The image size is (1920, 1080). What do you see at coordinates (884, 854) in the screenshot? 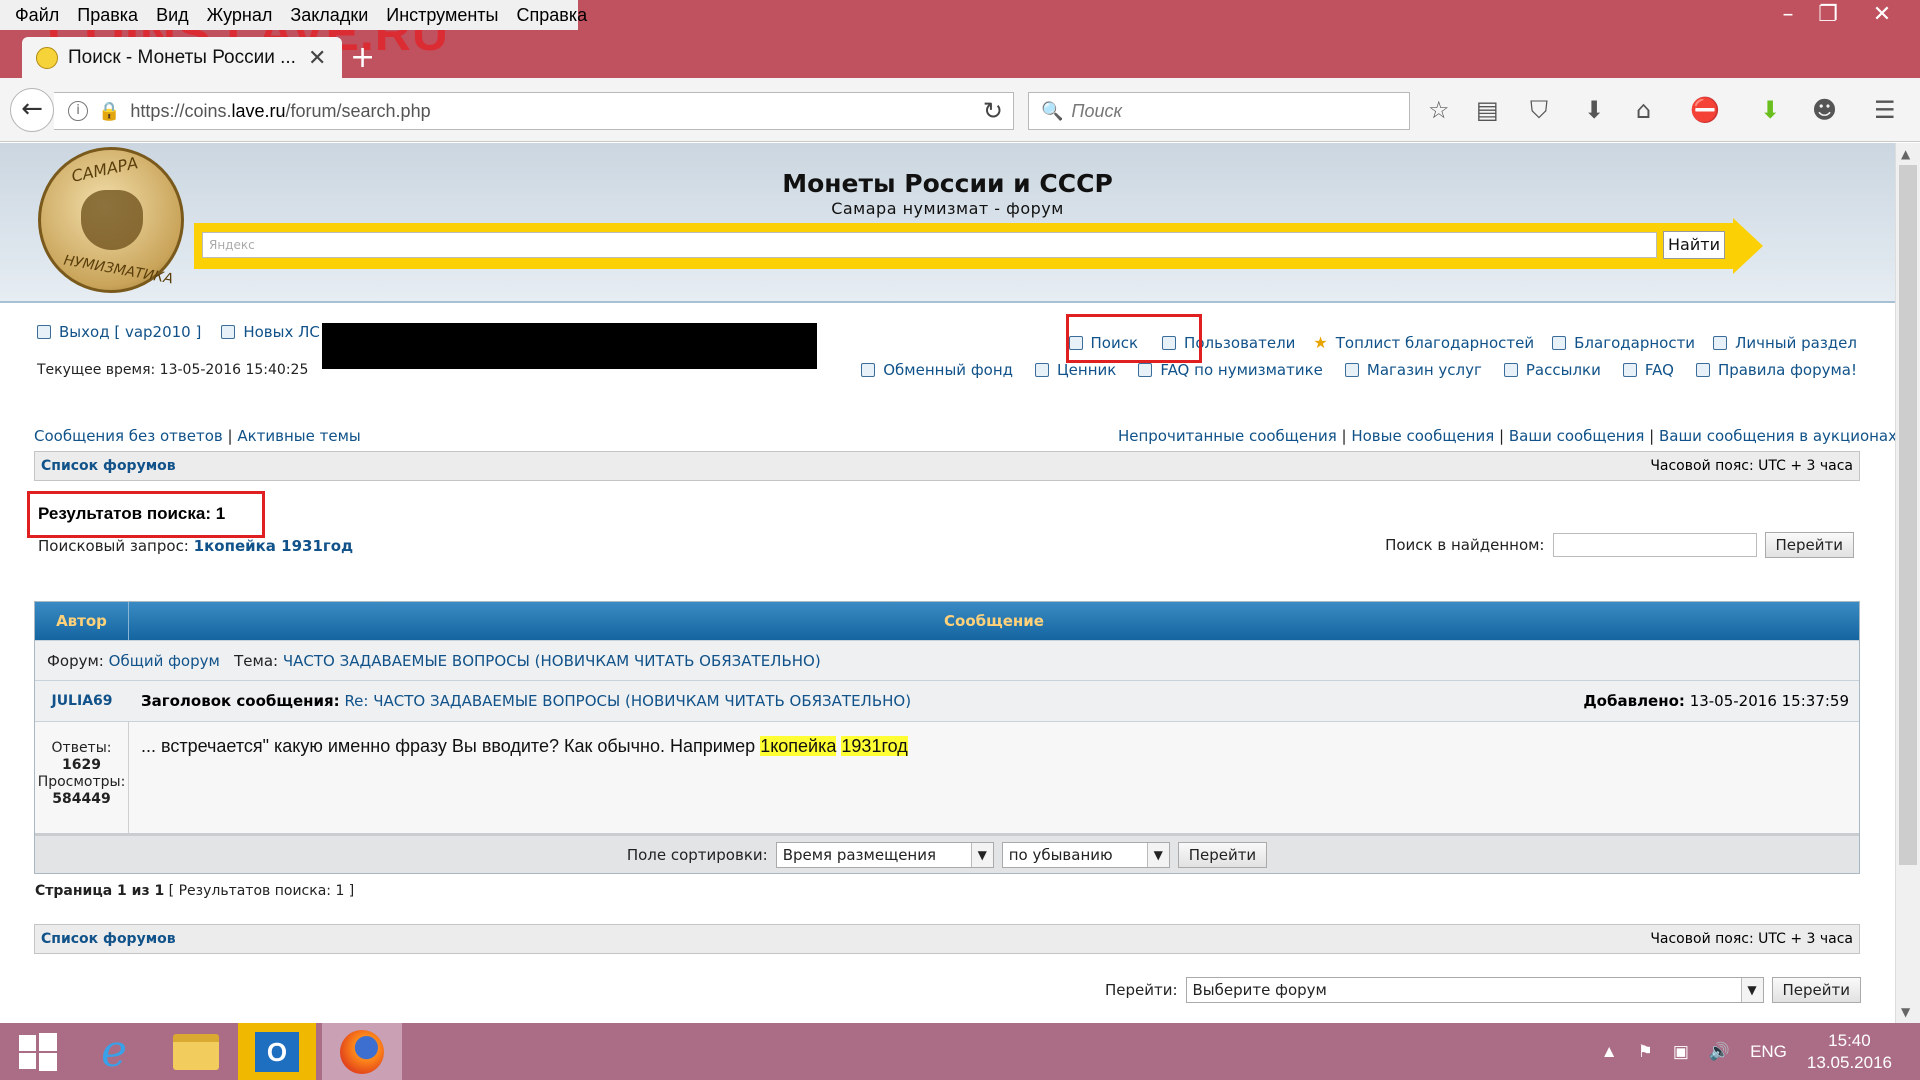
I see `sort-field-select: Время размещения ▼` at bounding box center [884, 854].